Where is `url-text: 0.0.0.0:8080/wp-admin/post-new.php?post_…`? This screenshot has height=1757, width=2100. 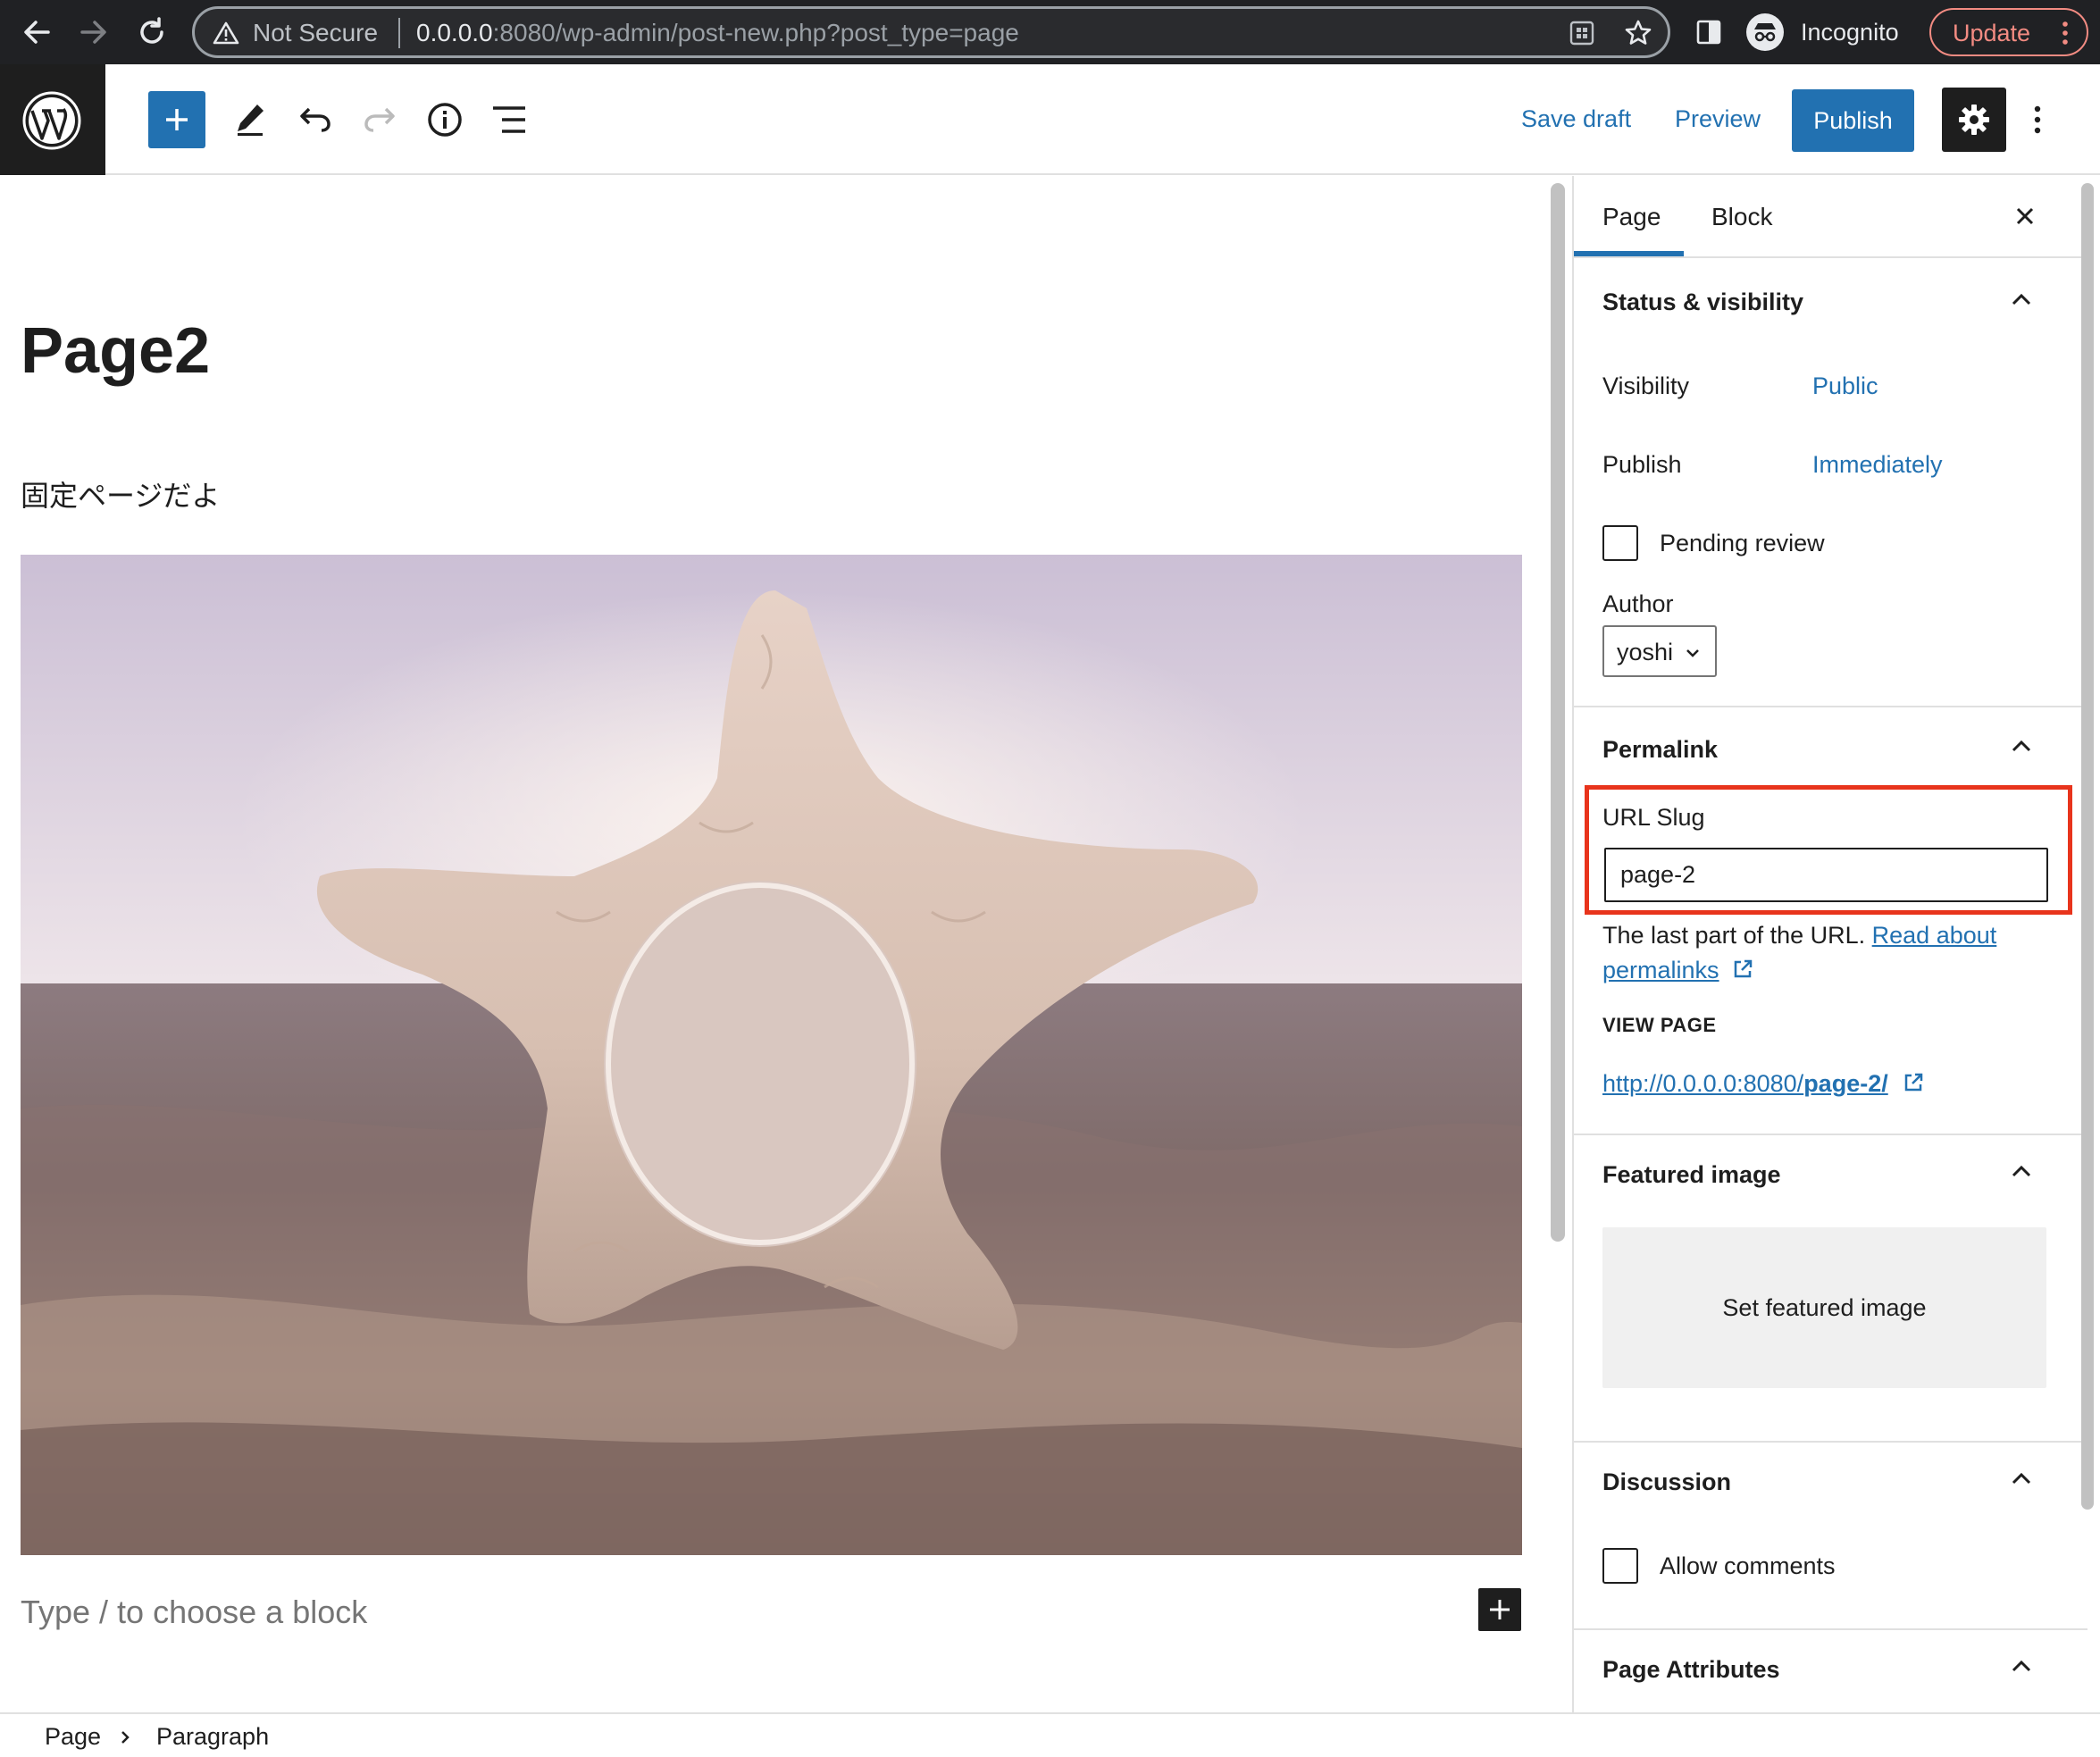 url-text: 0.0.0.0:8080/wp-admin/post-new.php?post_… is located at coordinates (717, 33).